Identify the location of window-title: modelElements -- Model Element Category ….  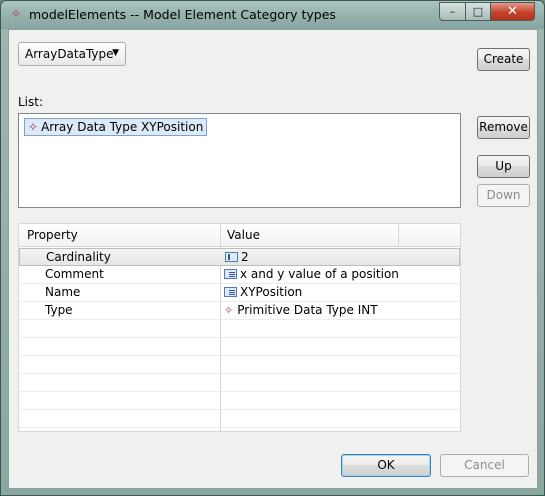
(182, 14).